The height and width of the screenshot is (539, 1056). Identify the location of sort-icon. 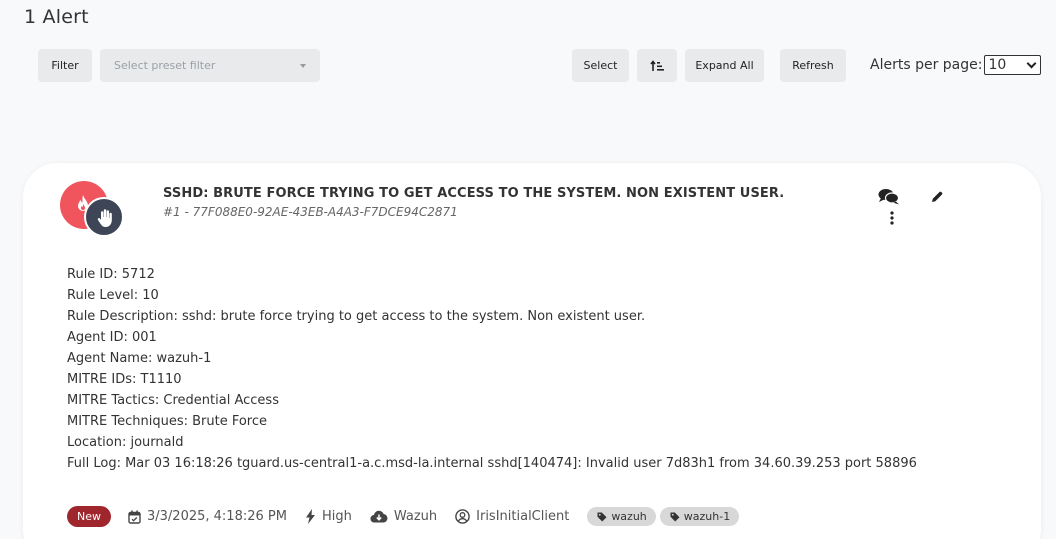
(657, 65).